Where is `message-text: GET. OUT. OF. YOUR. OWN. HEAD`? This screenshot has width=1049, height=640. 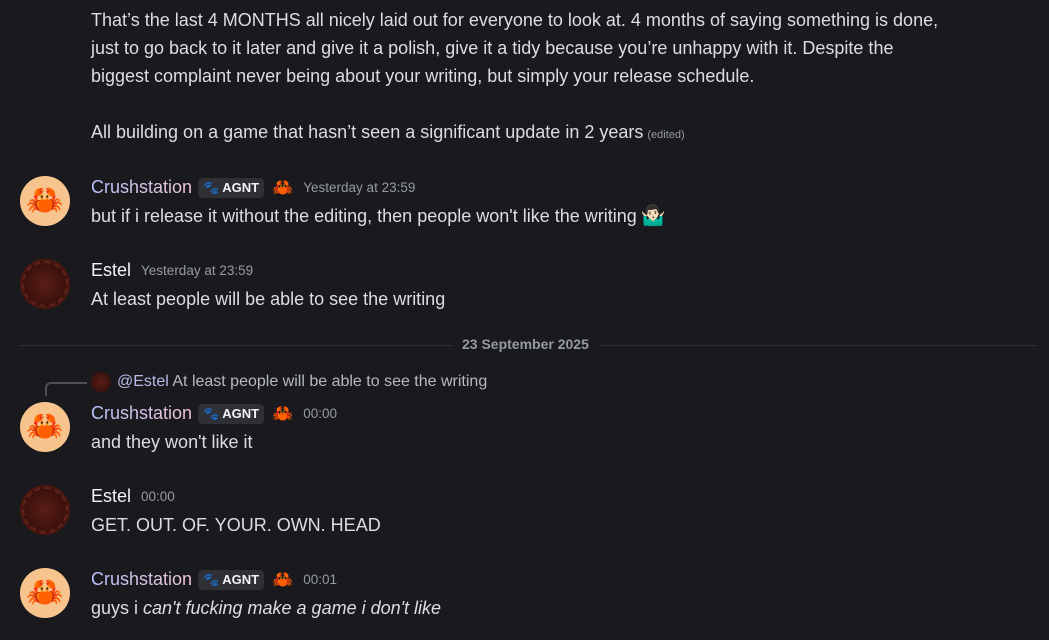
message-text: GET. OUT. OF. YOUR. OWN. HEAD is located at coordinates (236, 525).